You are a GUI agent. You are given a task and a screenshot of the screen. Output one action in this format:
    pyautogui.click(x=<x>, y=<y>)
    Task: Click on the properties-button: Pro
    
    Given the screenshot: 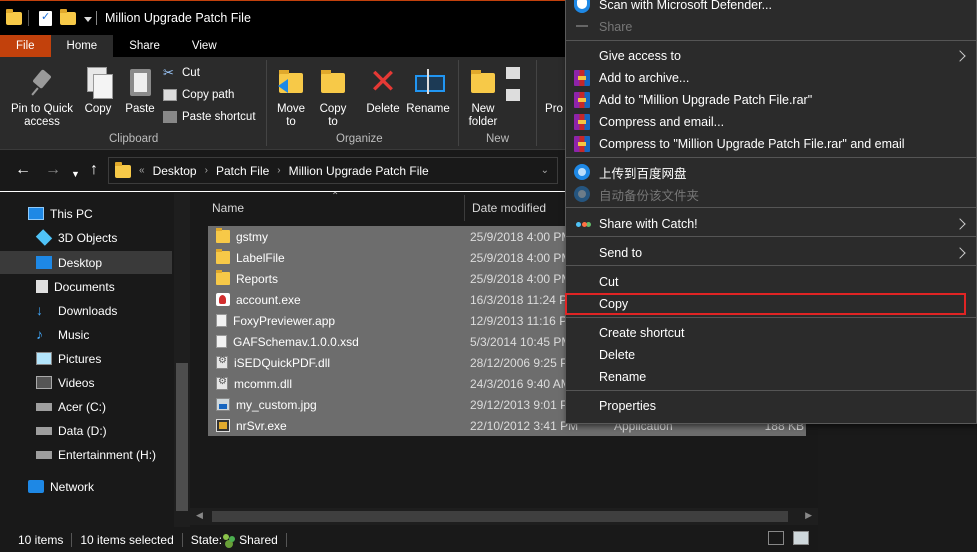 What is the action you would take?
    pyautogui.click(x=554, y=109)
    